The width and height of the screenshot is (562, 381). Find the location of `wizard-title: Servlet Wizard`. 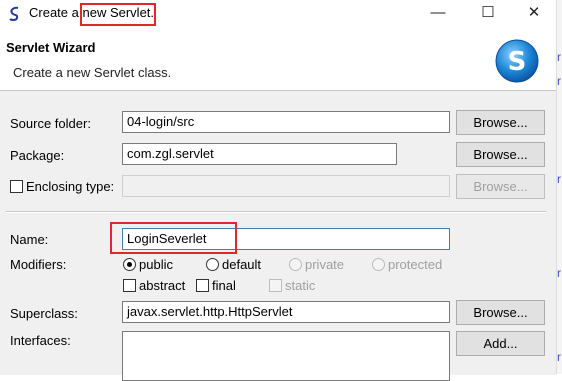

wizard-title: Servlet Wizard is located at coordinates (51, 47).